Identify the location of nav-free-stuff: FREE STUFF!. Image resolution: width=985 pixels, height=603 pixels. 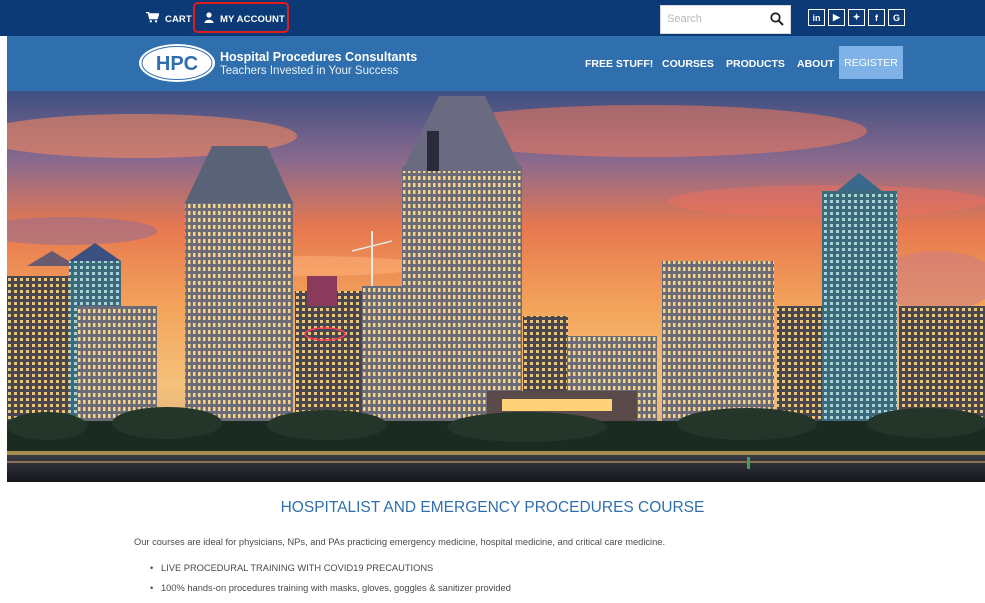
(619, 64).